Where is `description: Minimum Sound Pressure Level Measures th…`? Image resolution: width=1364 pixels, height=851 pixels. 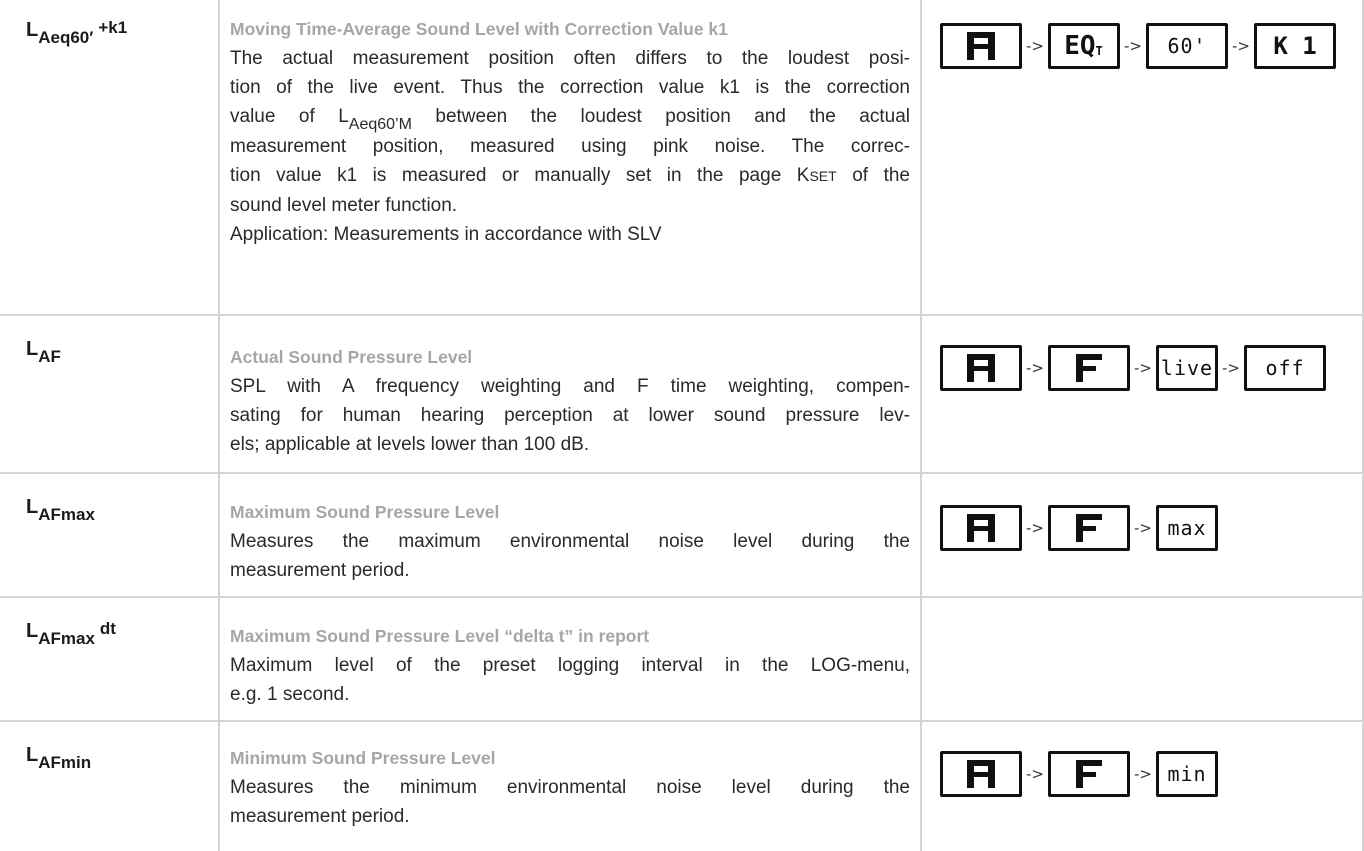
description: Minimum Sound Pressure Level Measures th… is located at coordinates (570, 787).